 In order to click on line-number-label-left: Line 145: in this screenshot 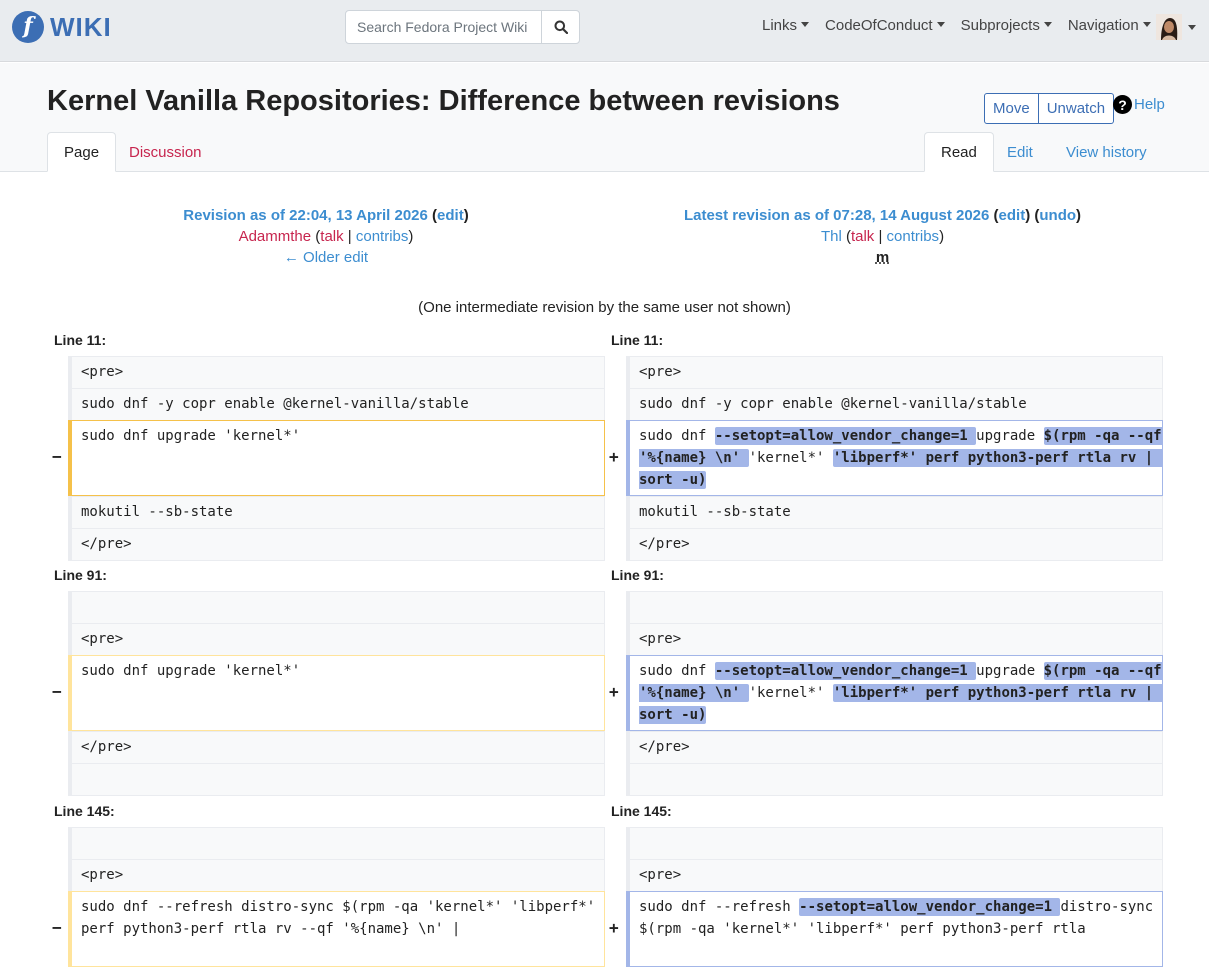, I will do `click(84, 811)`.